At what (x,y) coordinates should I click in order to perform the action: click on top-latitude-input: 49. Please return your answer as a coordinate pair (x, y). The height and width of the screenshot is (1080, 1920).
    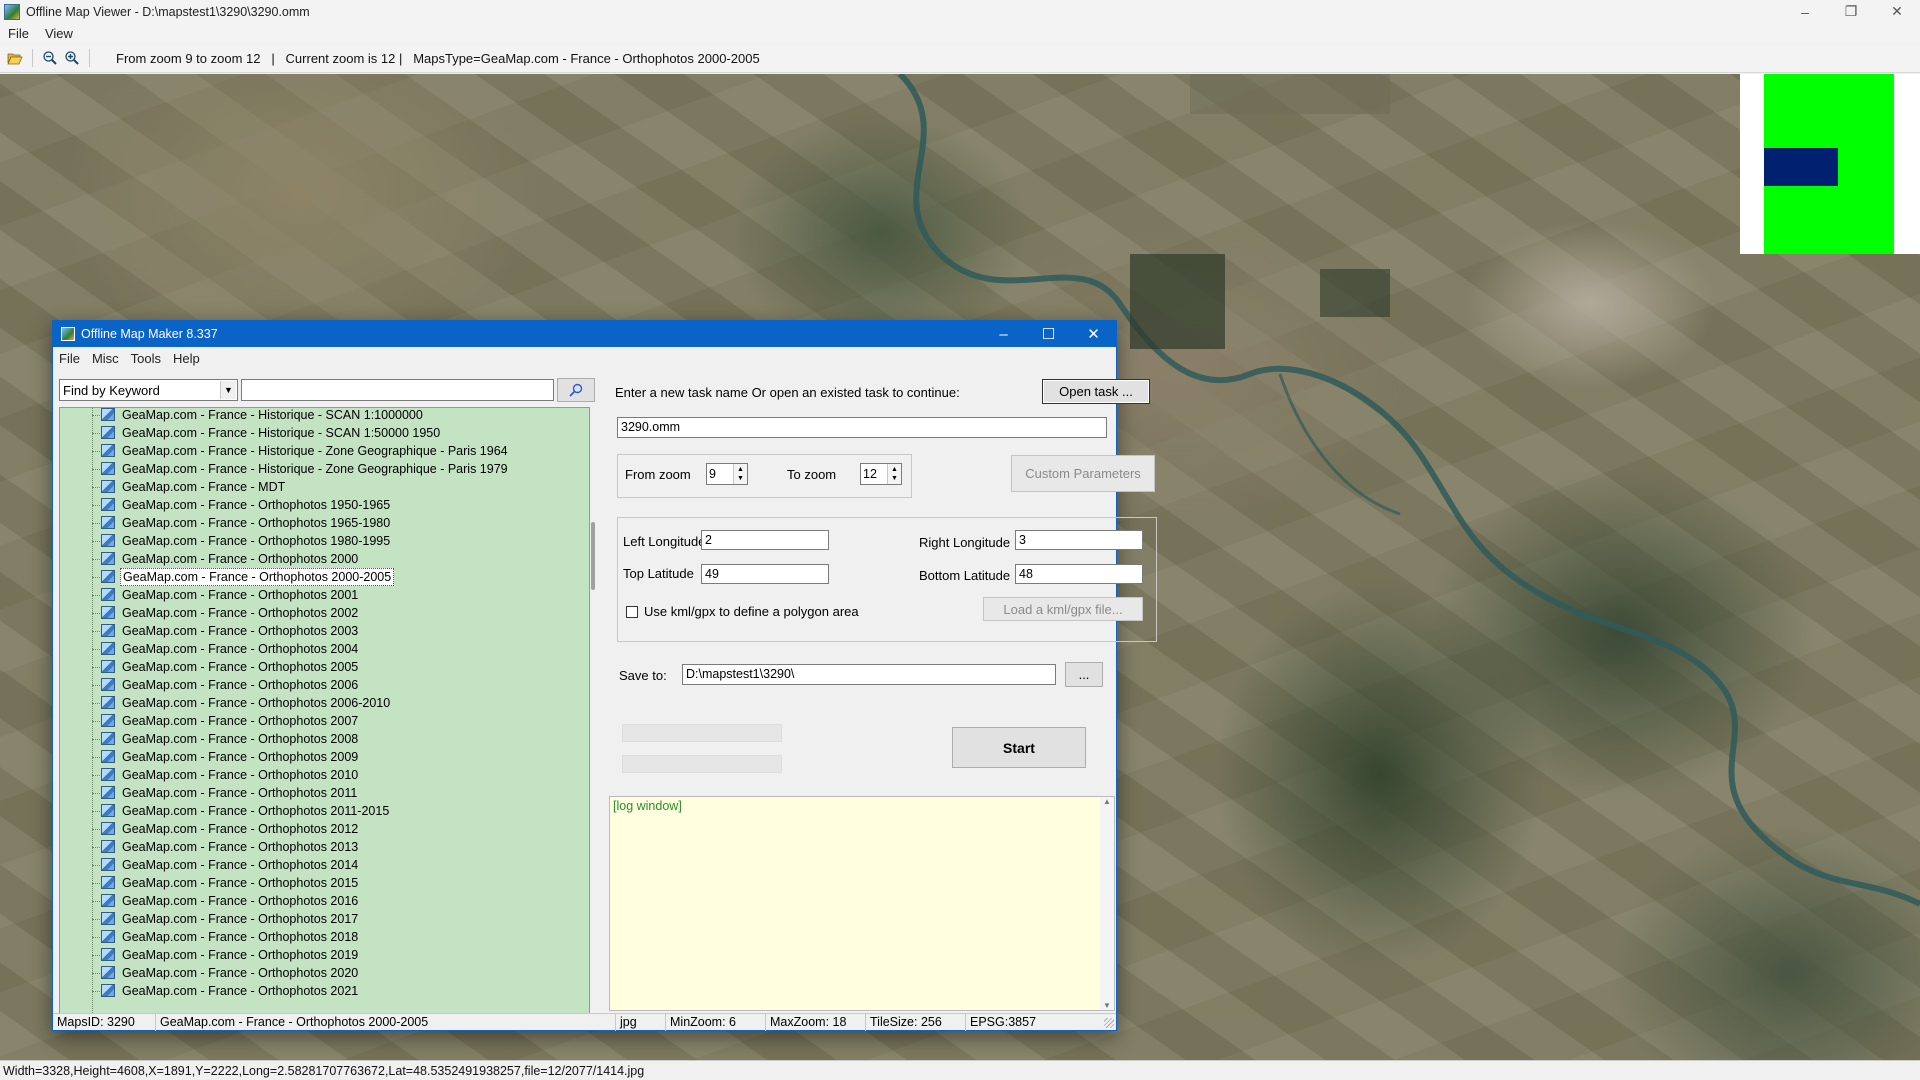
    Looking at the image, I should click on (765, 574).